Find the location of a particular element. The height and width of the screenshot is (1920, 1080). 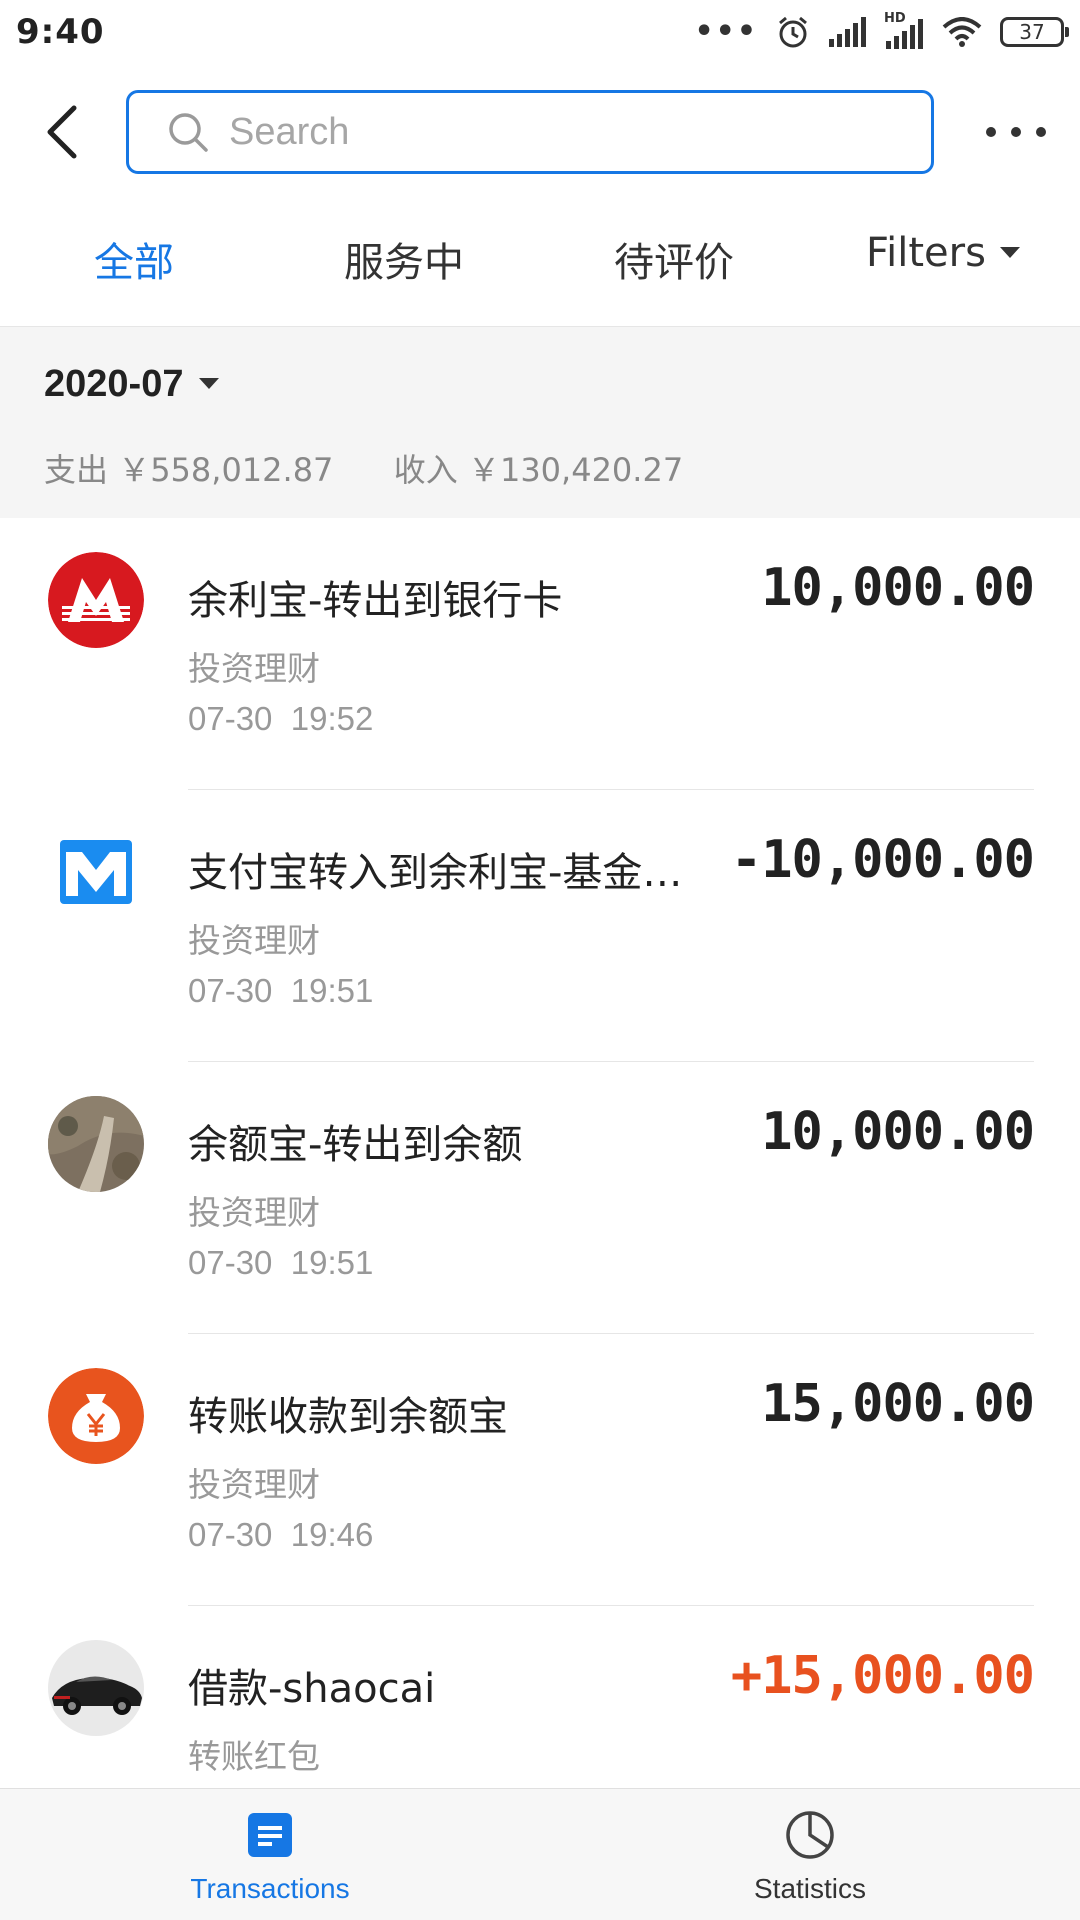

search-box is located at coordinates (530, 132).